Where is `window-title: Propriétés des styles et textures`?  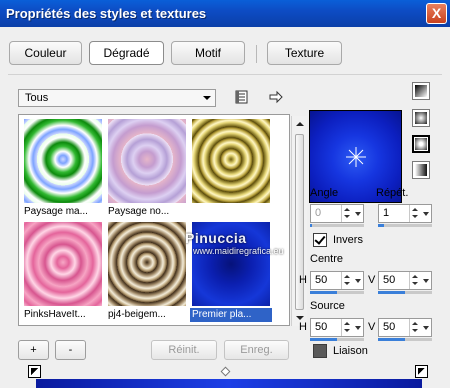
window-title: Propriétés des styles et textures is located at coordinates (106, 13).